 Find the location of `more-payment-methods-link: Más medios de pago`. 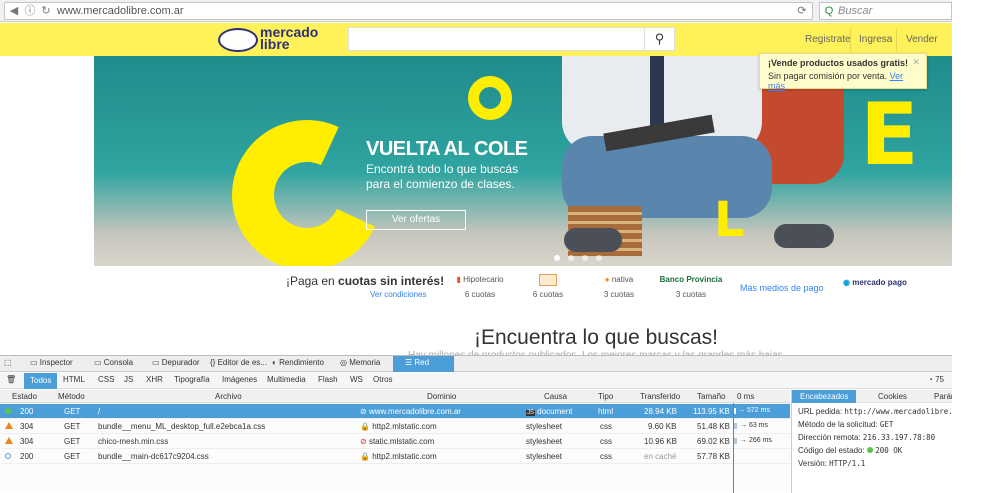

more-payment-methods-link: Más medios de pago is located at coordinates (782, 288).